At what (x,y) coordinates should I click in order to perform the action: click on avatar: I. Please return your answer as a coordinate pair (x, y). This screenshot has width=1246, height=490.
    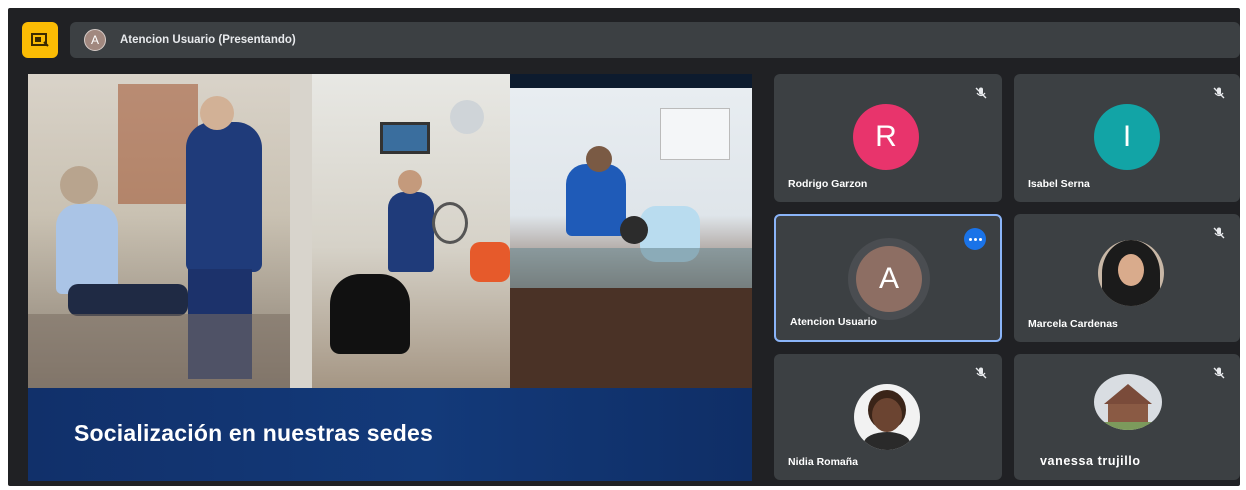
    Looking at the image, I should click on (1127, 137).